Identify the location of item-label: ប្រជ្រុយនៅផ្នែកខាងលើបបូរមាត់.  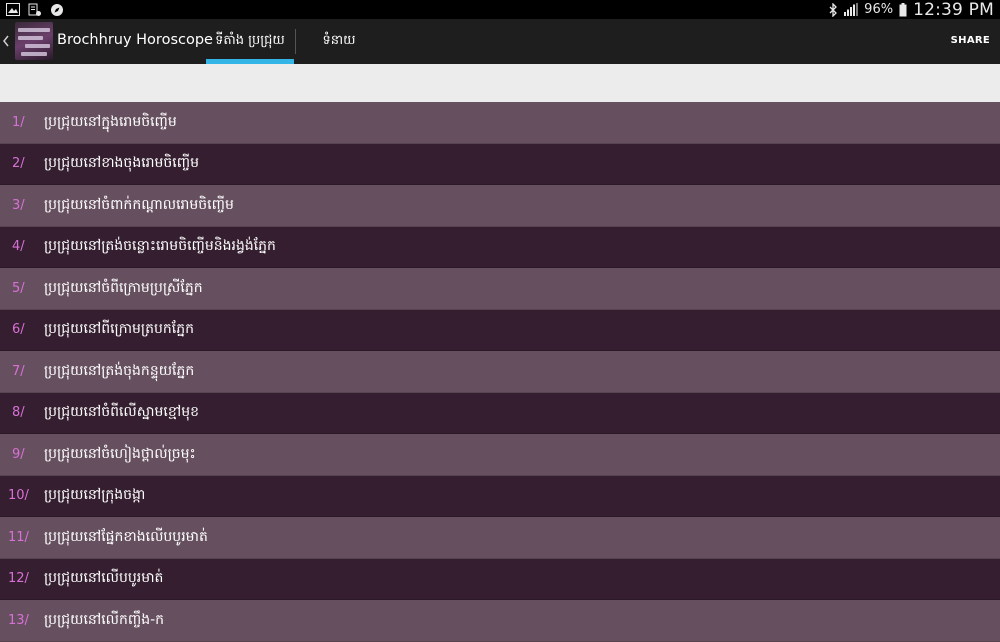
(126, 536).